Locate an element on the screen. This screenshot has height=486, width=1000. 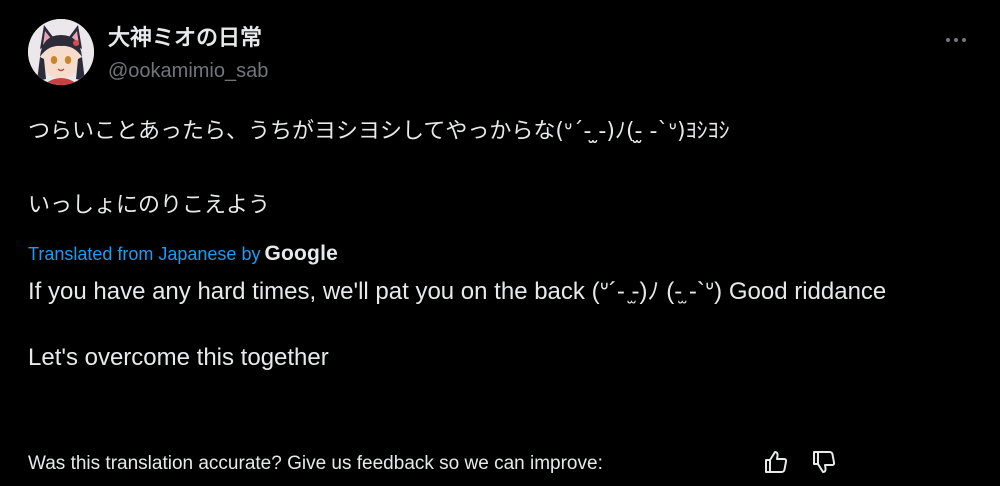
google-logo: Google is located at coordinates (301, 253).